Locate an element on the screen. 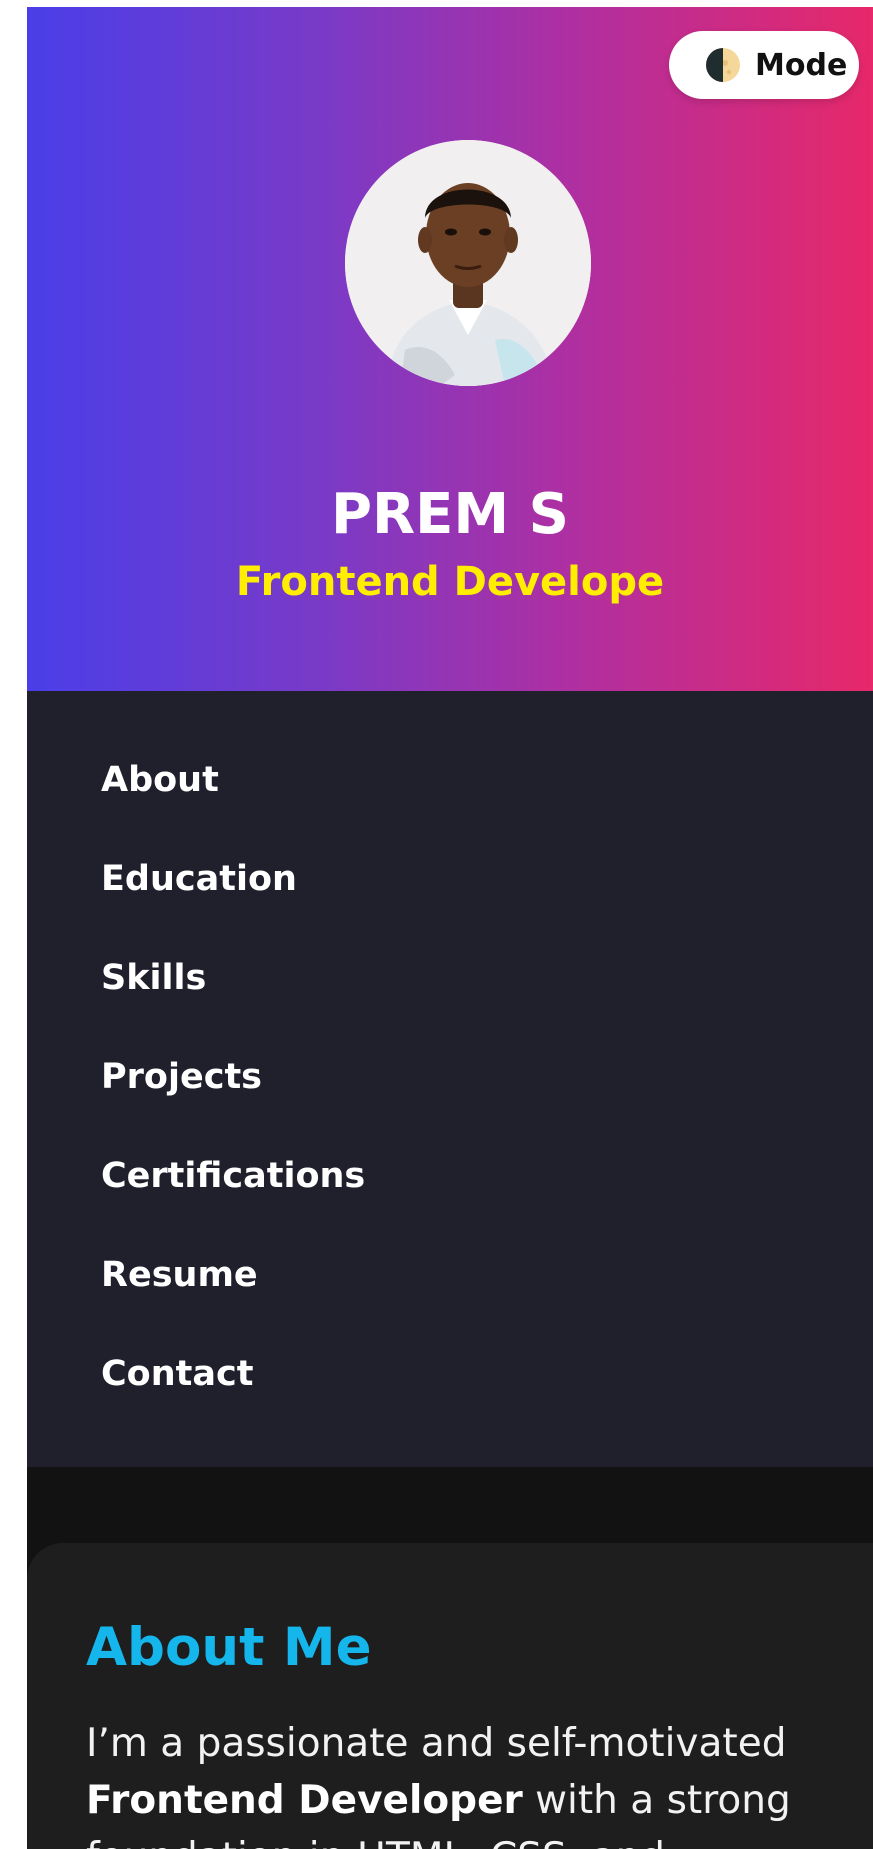  nav-item-certifications: Certifications is located at coordinates (233, 1176).